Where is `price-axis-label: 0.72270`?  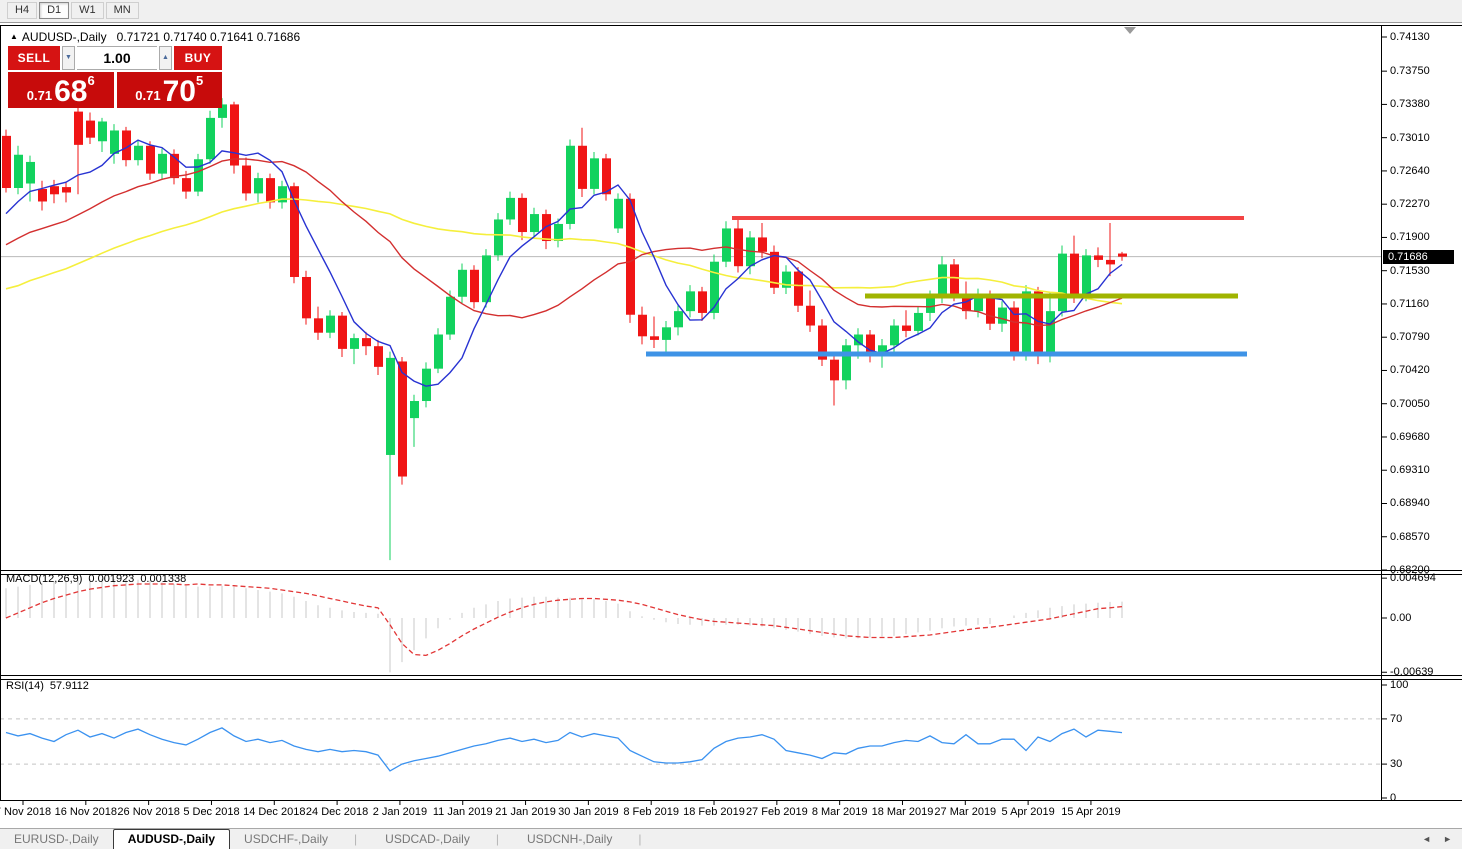
price-axis-label: 0.72270 is located at coordinates (1410, 204).